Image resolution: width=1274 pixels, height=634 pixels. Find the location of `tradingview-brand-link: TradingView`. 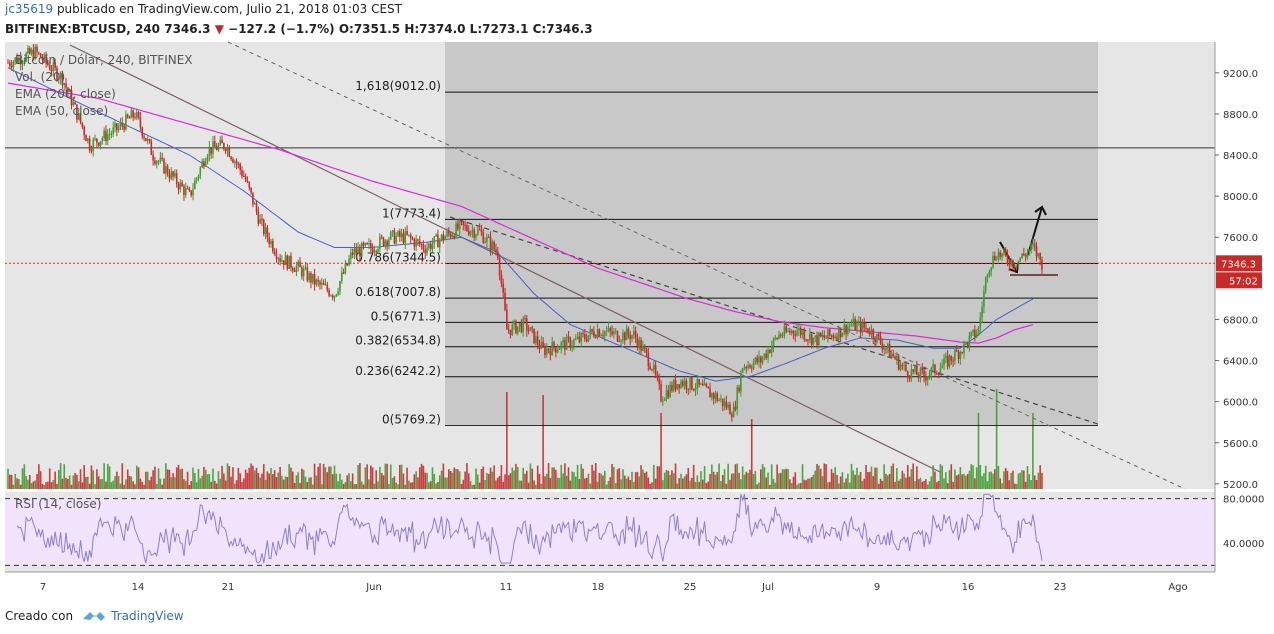

tradingview-brand-link: TradingView is located at coordinates (147, 616).